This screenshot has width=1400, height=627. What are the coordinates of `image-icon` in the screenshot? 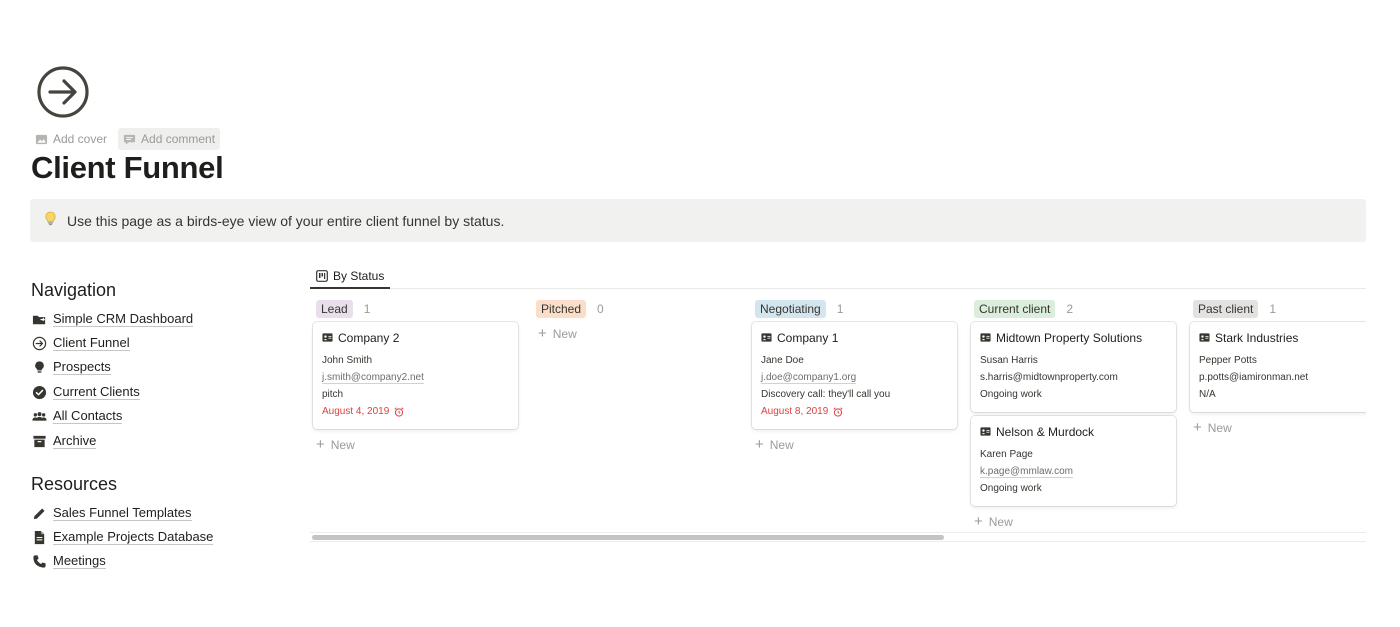 It's located at (41, 139).